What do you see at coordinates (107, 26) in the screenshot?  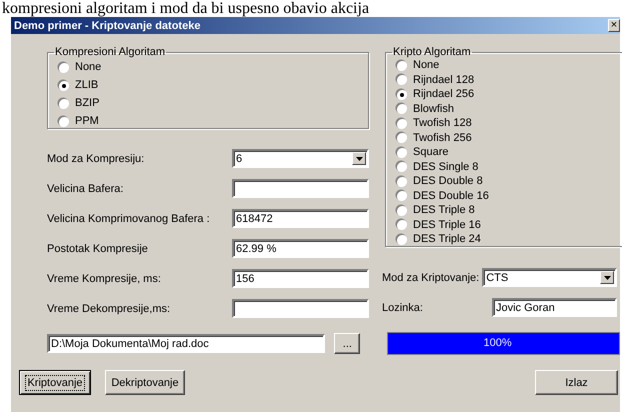 I see `window-title: Demo primer - Kriptovanje datoteke` at bounding box center [107, 26].